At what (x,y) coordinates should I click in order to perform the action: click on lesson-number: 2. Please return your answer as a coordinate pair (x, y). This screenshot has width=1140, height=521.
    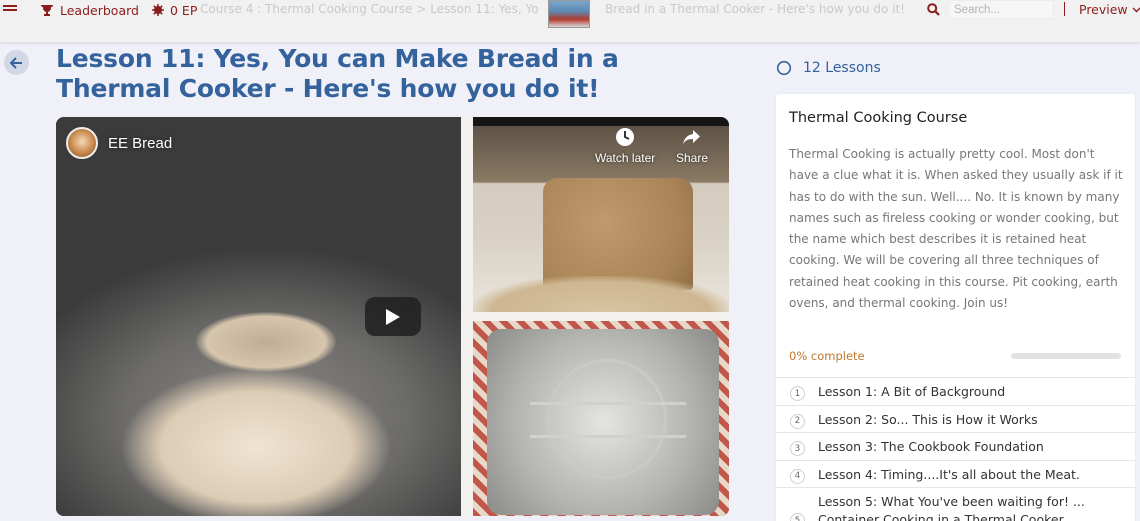
    Looking at the image, I should click on (797, 421).